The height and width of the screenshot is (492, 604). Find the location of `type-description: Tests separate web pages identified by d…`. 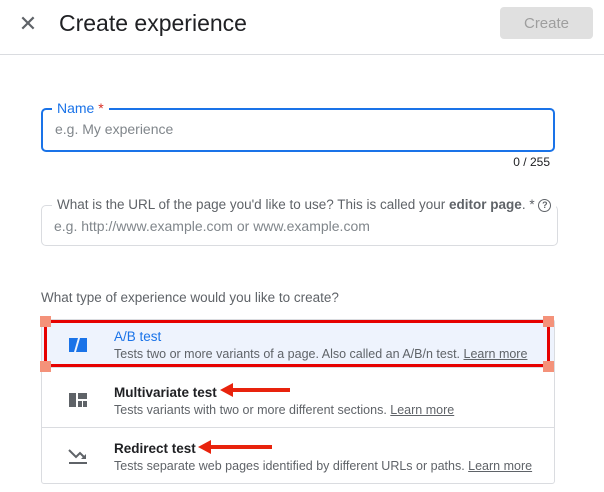

type-description: Tests separate web pages identified by d… is located at coordinates (323, 466).